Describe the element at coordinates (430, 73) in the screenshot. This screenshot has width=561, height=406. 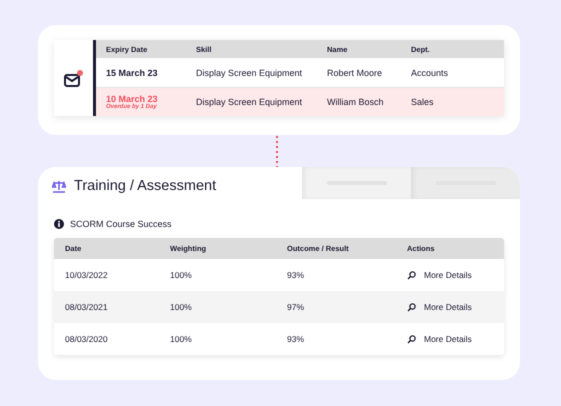
I see `table-cell-text: Accounts` at that location.